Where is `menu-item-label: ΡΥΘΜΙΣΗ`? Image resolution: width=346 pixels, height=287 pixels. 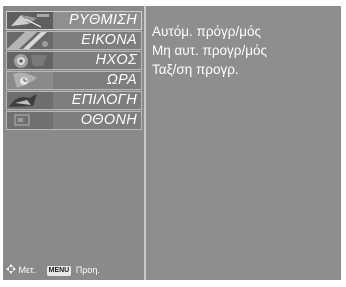 menu-item-label: ΡΥΘΜΙΣΗ is located at coordinates (103, 20).